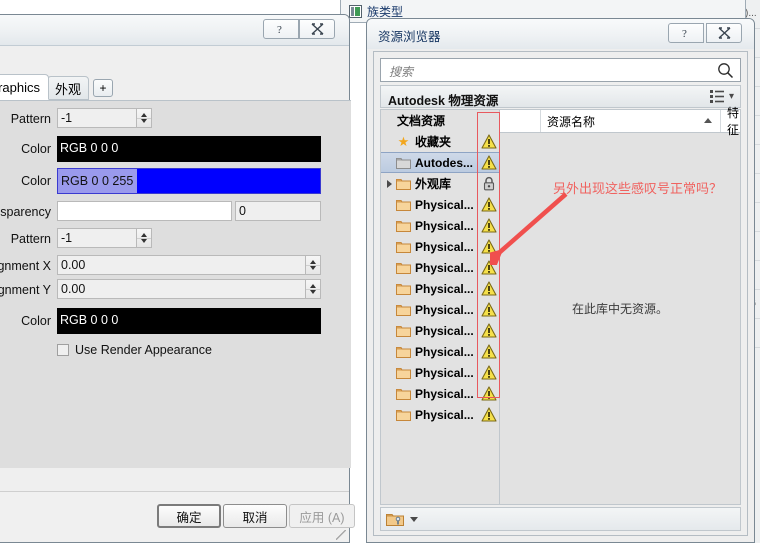 The image size is (760, 543). I want to click on tab-add-button: +, so click(103, 88).